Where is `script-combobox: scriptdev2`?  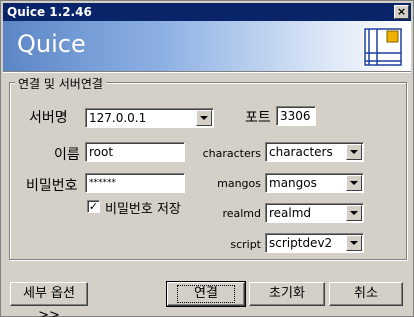
script-combobox: scriptdev2 is located at coordinates (314, 243).